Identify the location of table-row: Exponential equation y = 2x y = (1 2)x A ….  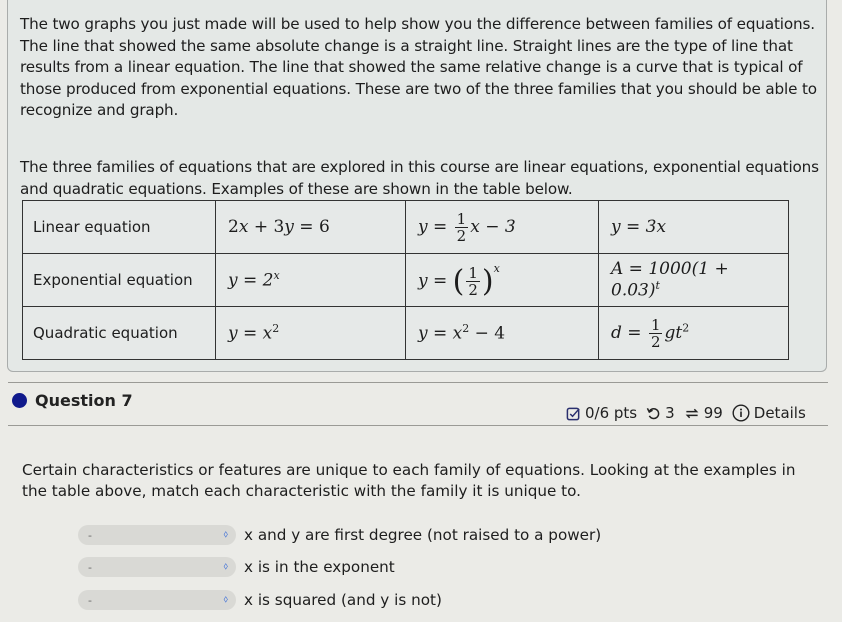
(405, 280).